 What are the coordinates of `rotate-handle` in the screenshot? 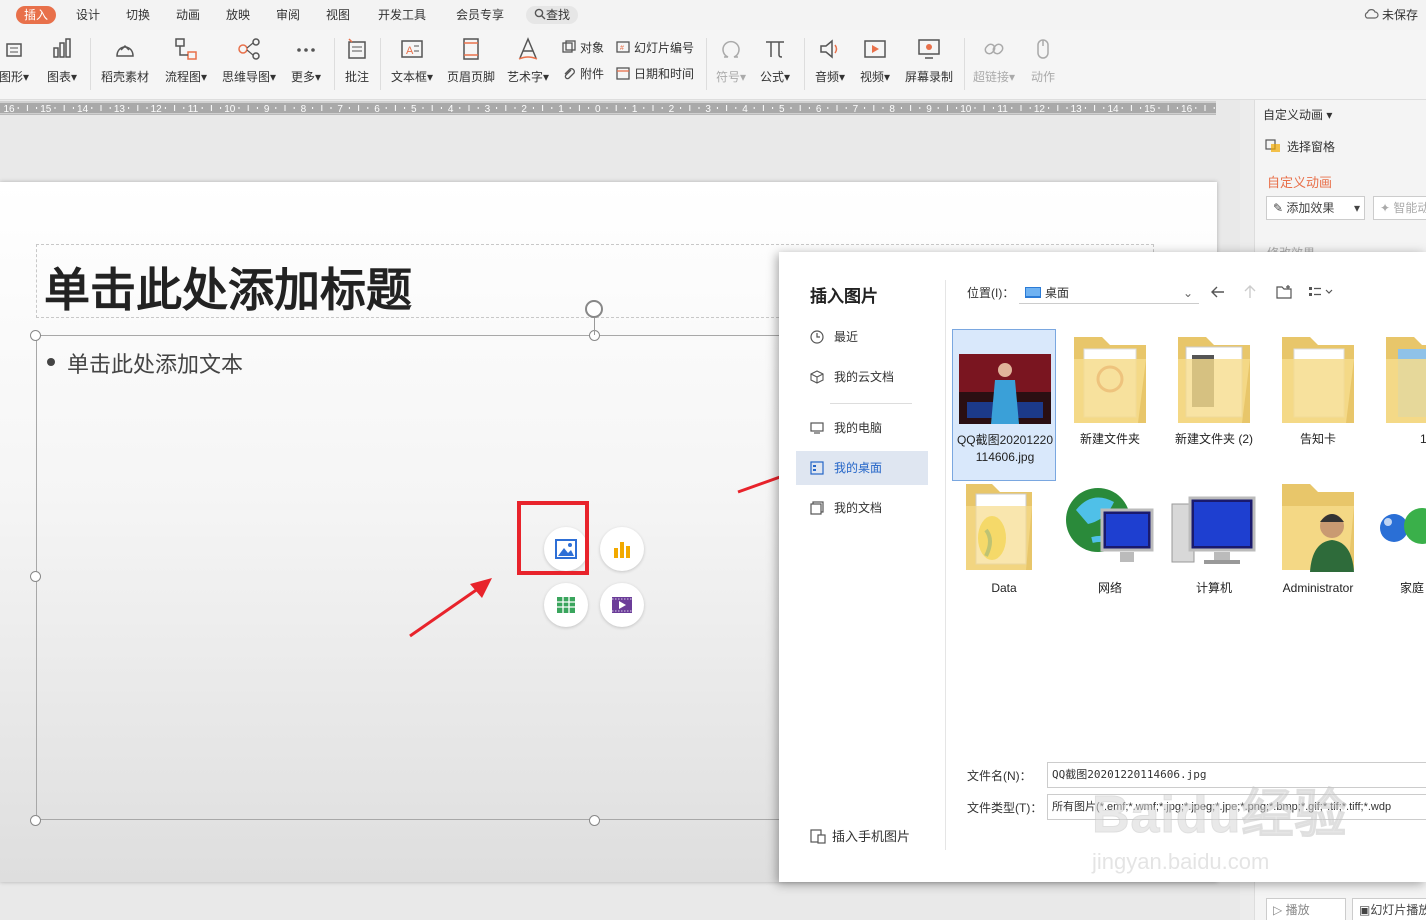 It's located at (594, 309).